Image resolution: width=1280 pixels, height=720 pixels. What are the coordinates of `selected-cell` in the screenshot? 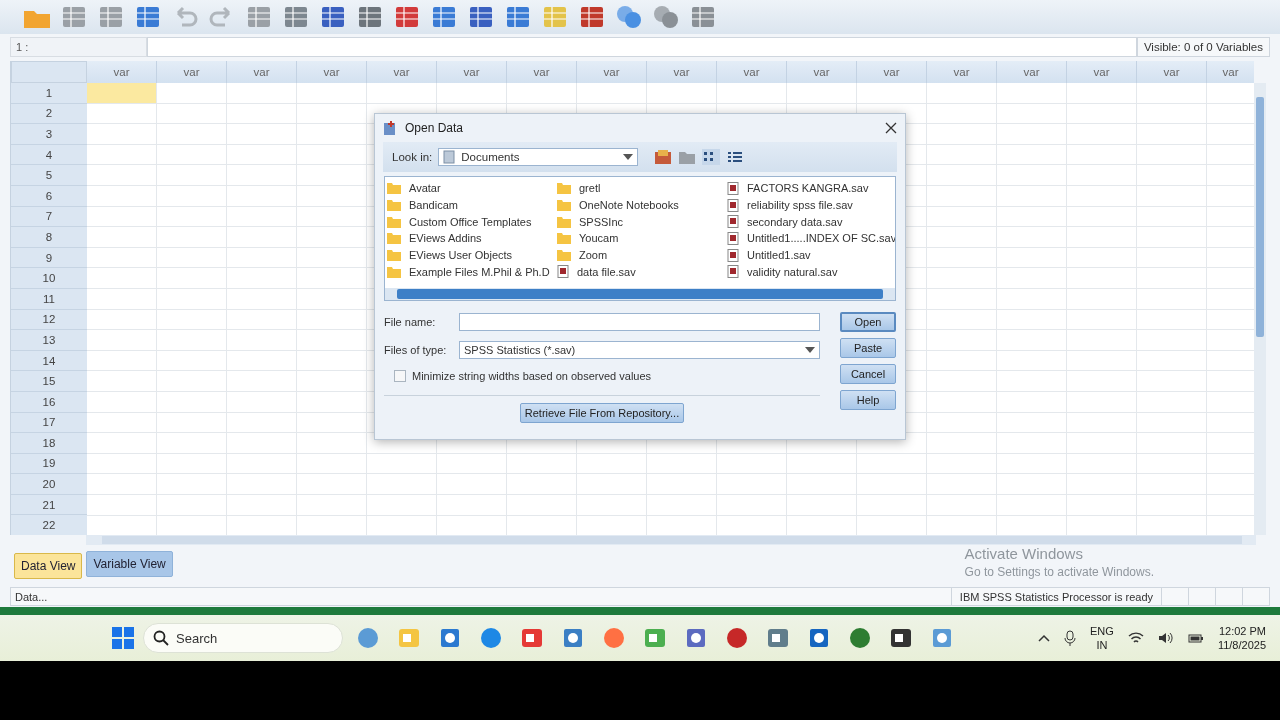 It's located at (122, 93).